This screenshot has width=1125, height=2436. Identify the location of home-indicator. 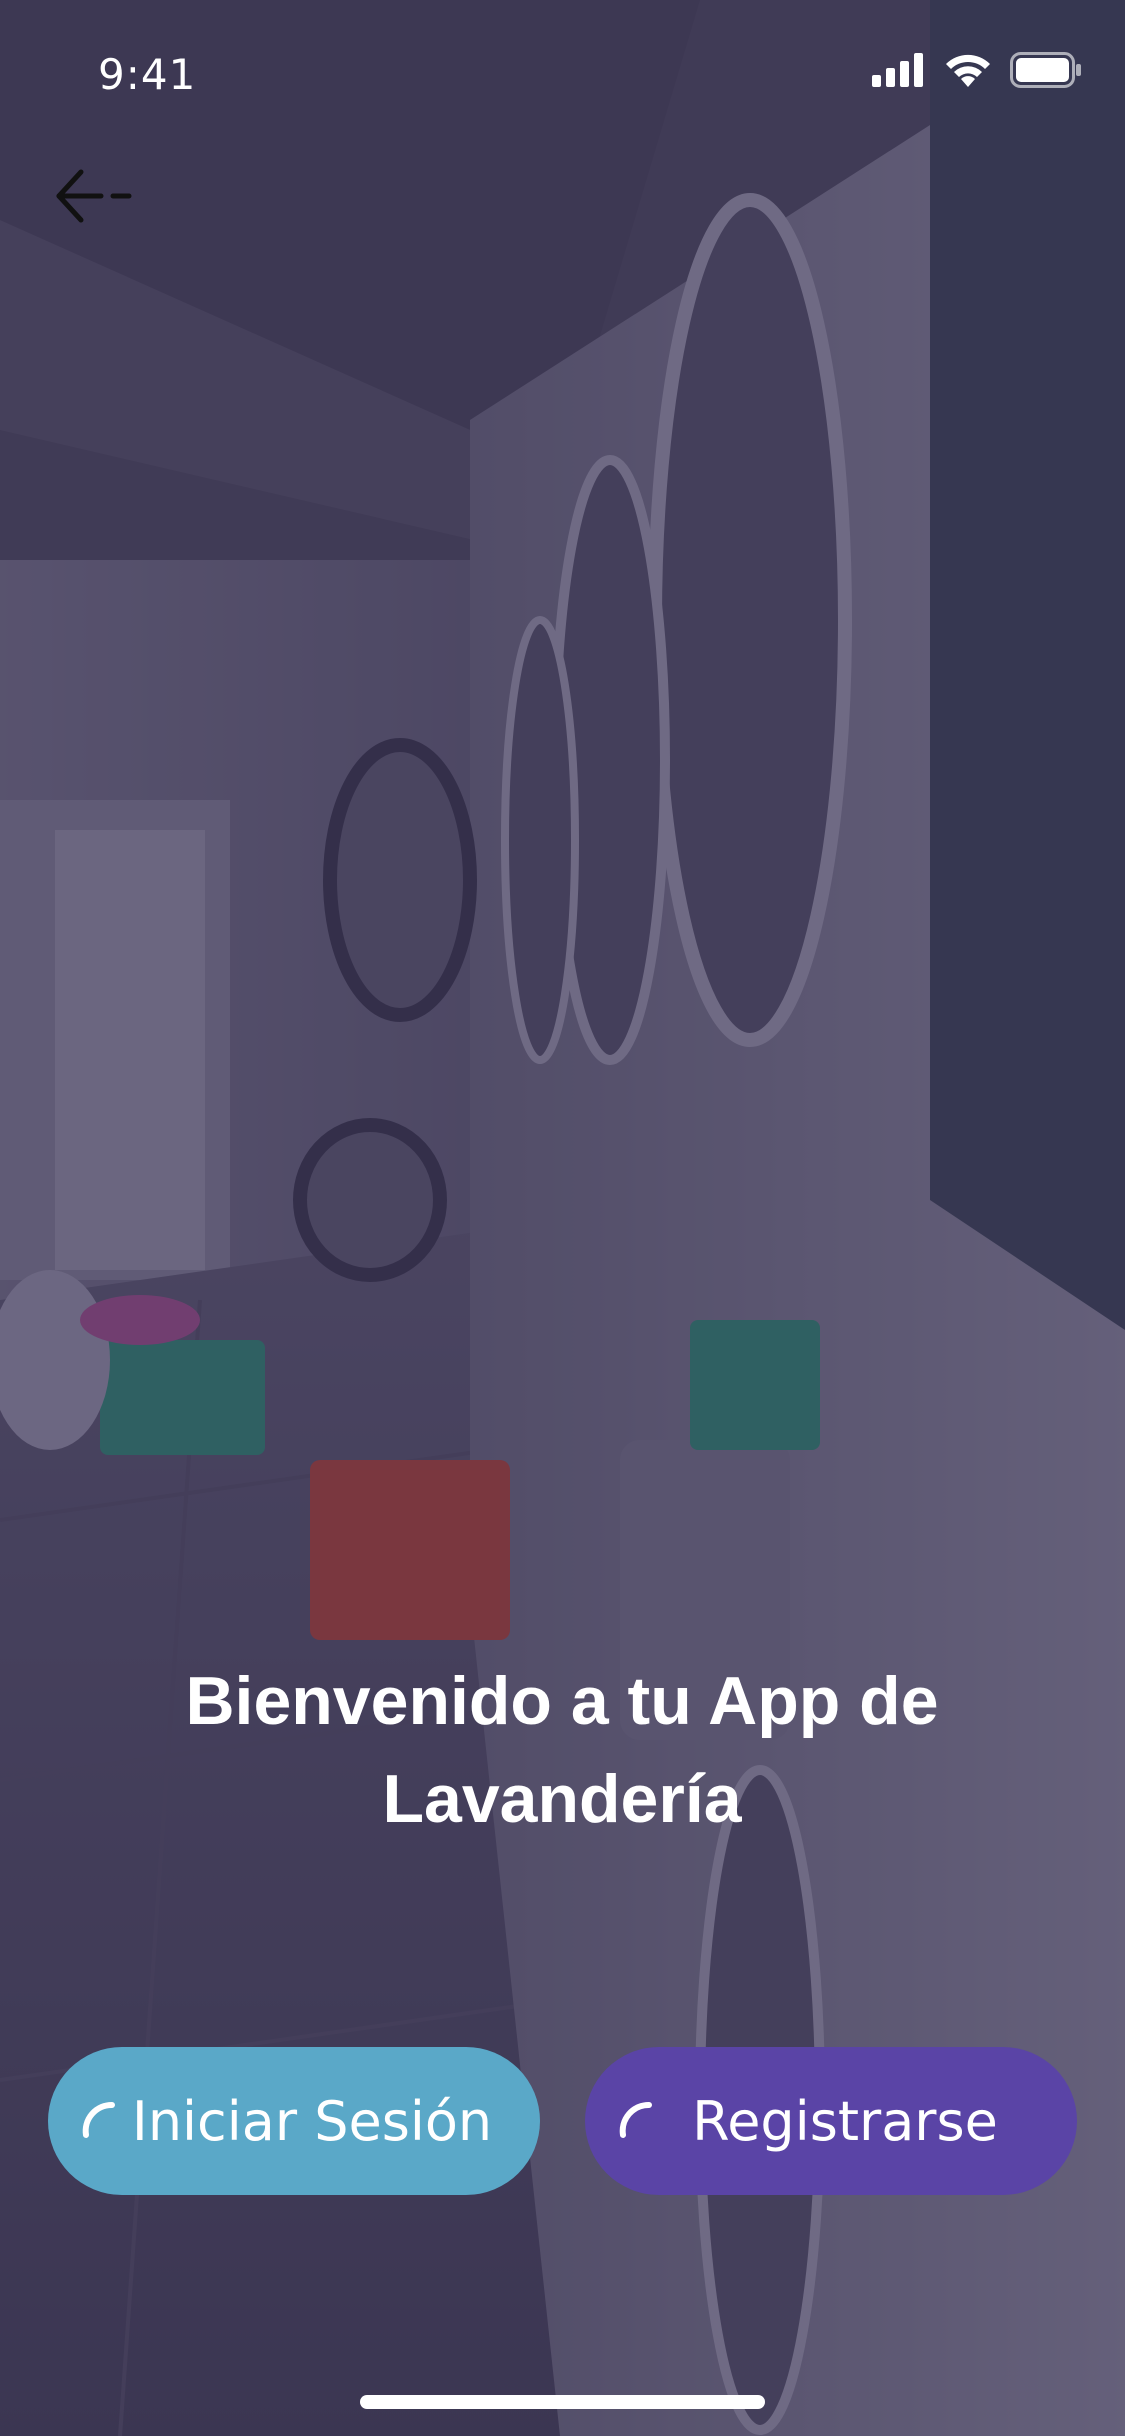
(562, 2402).